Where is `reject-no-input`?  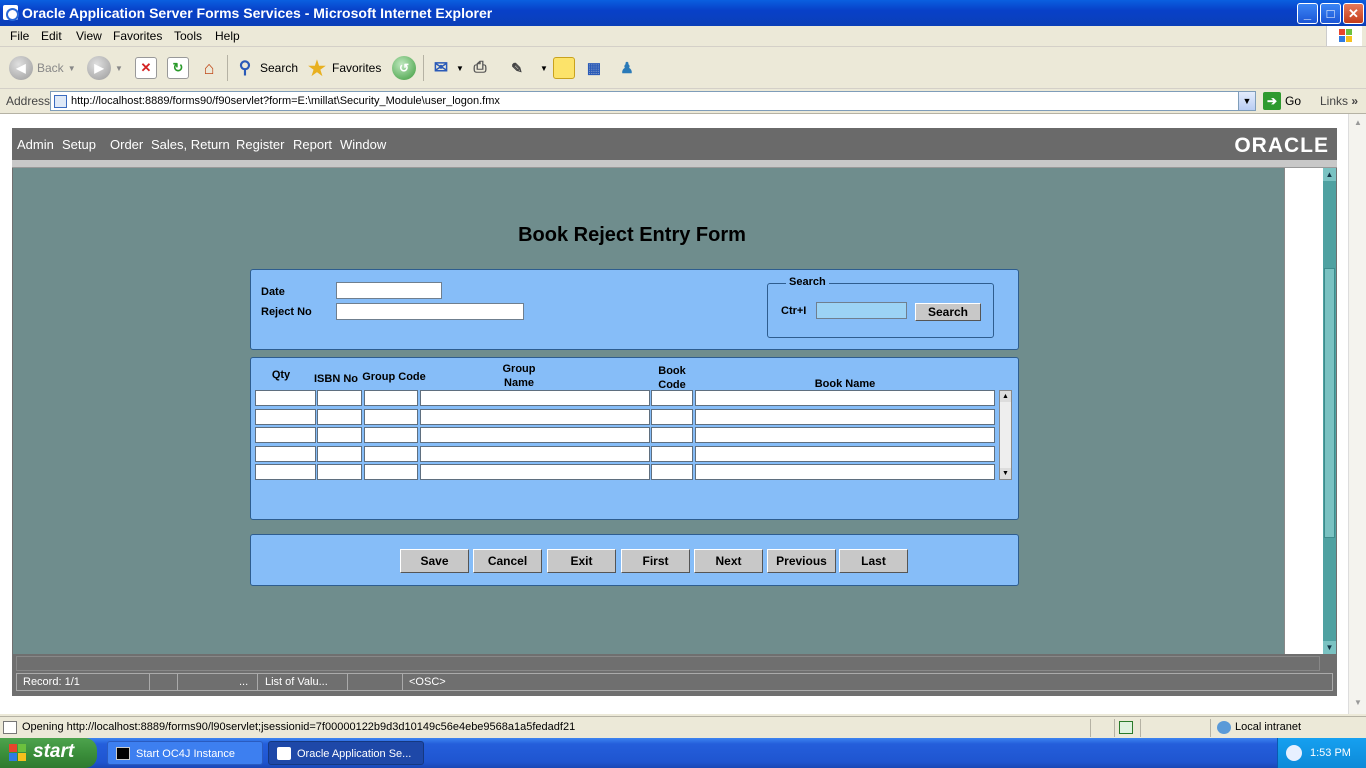 reject-no-input is located at coordinates (430, 311).